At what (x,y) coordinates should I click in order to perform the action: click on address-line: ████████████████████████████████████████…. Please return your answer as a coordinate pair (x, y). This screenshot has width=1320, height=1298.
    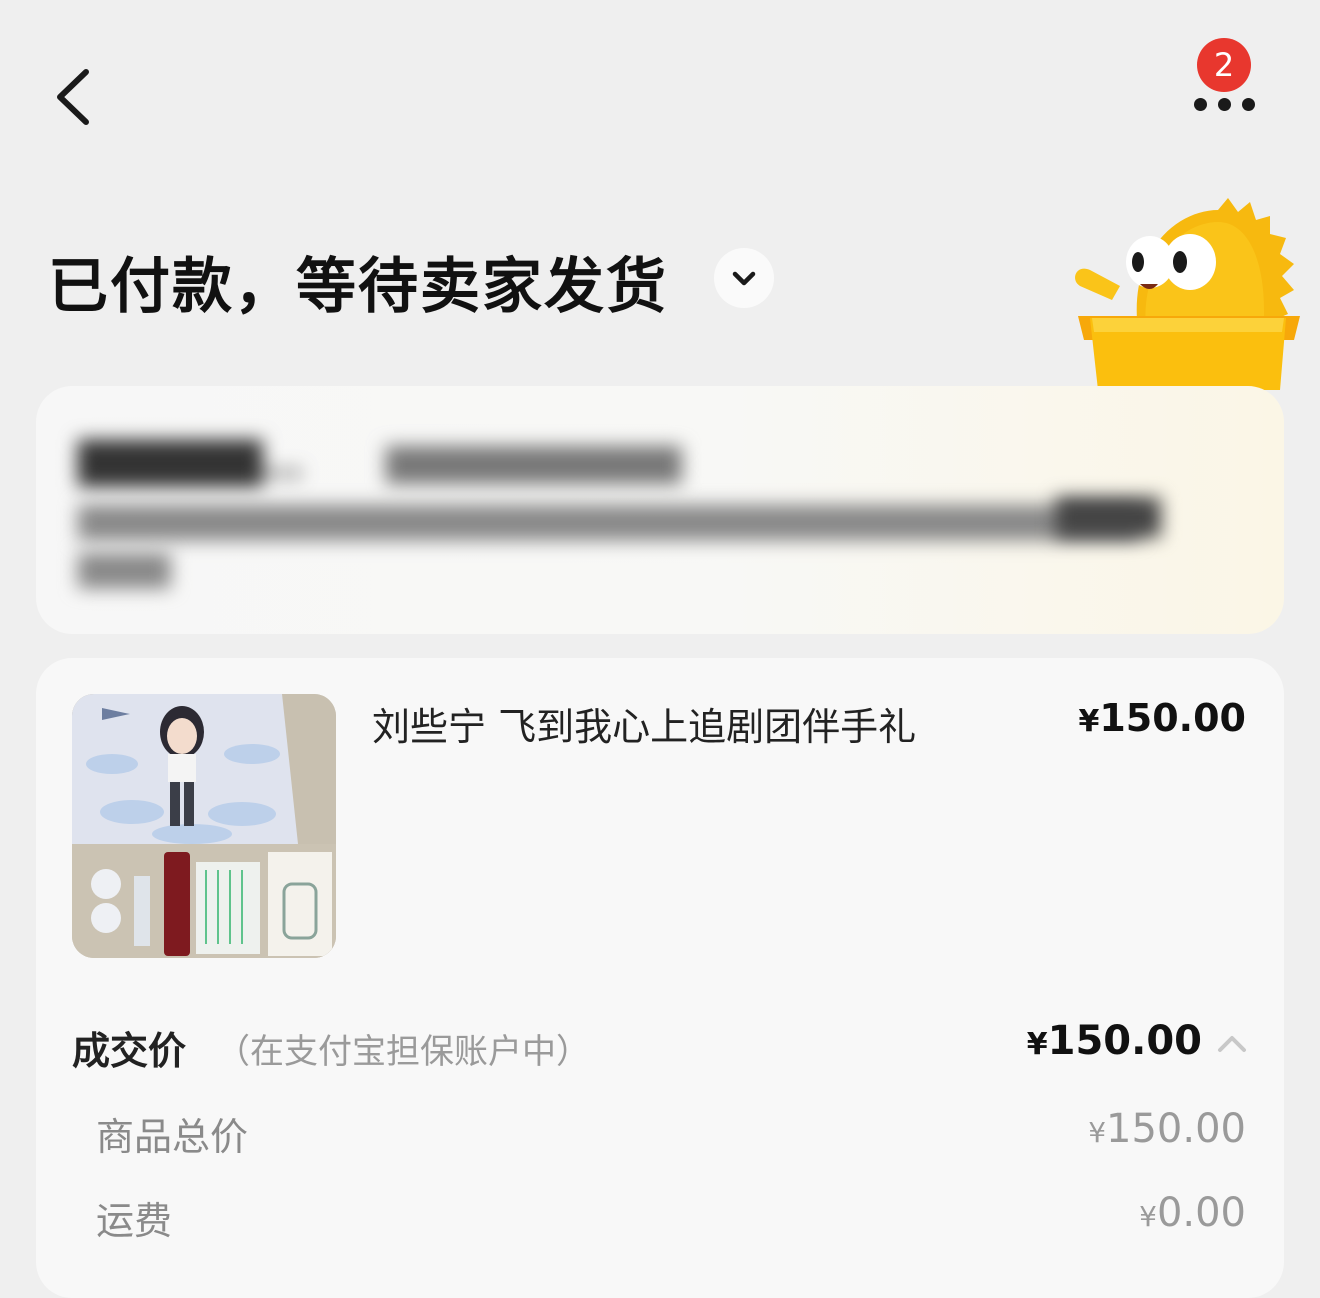
    Looking at the image, I should click on (609, 523).